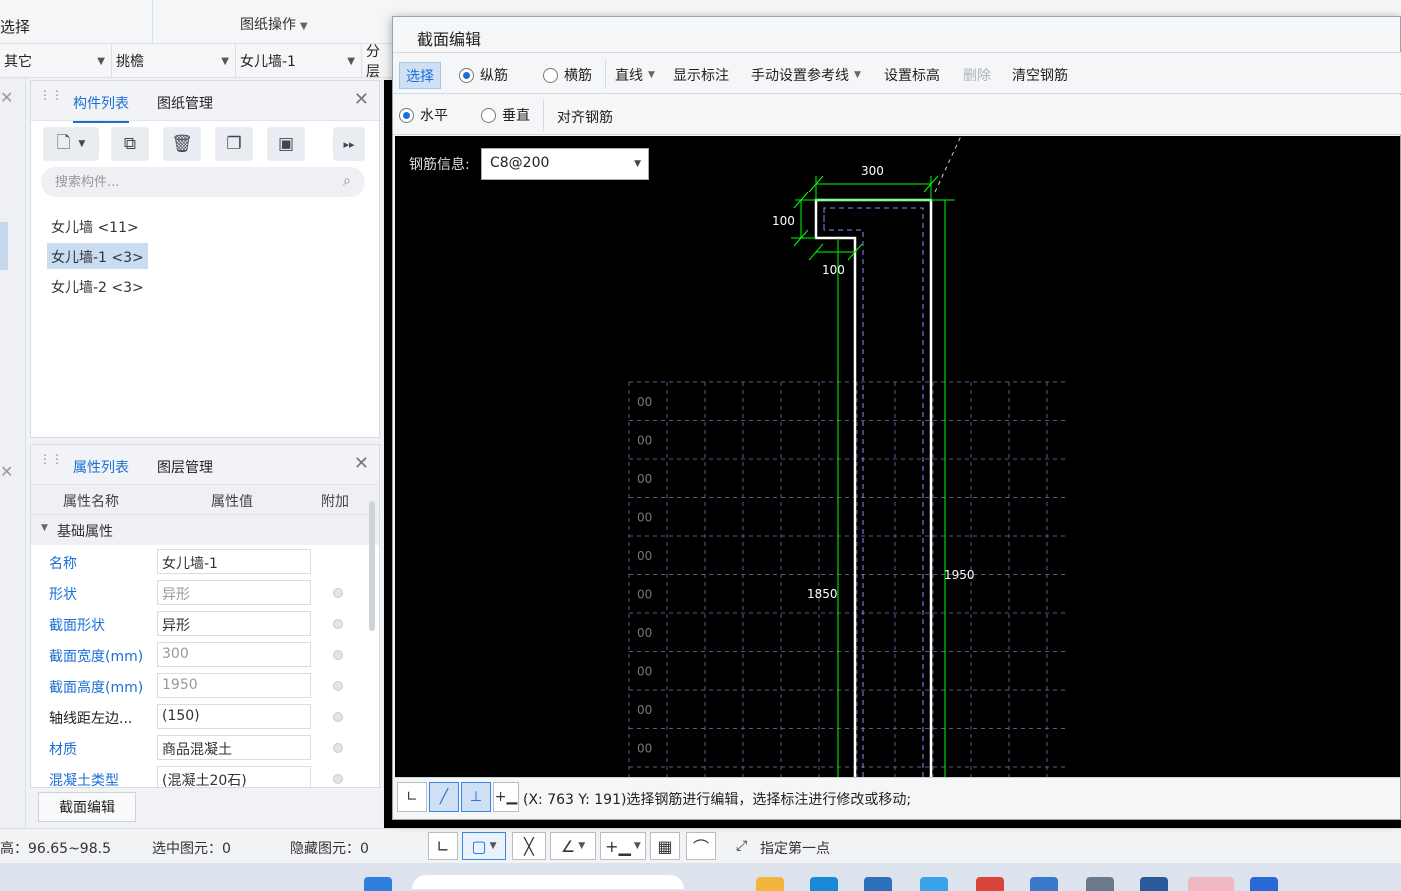 Image resolution: width=1401 pixels, height=891 pixels. Describe the element at coordinates (372, 566) in the screenshot. I see `scrollbar` at that location.